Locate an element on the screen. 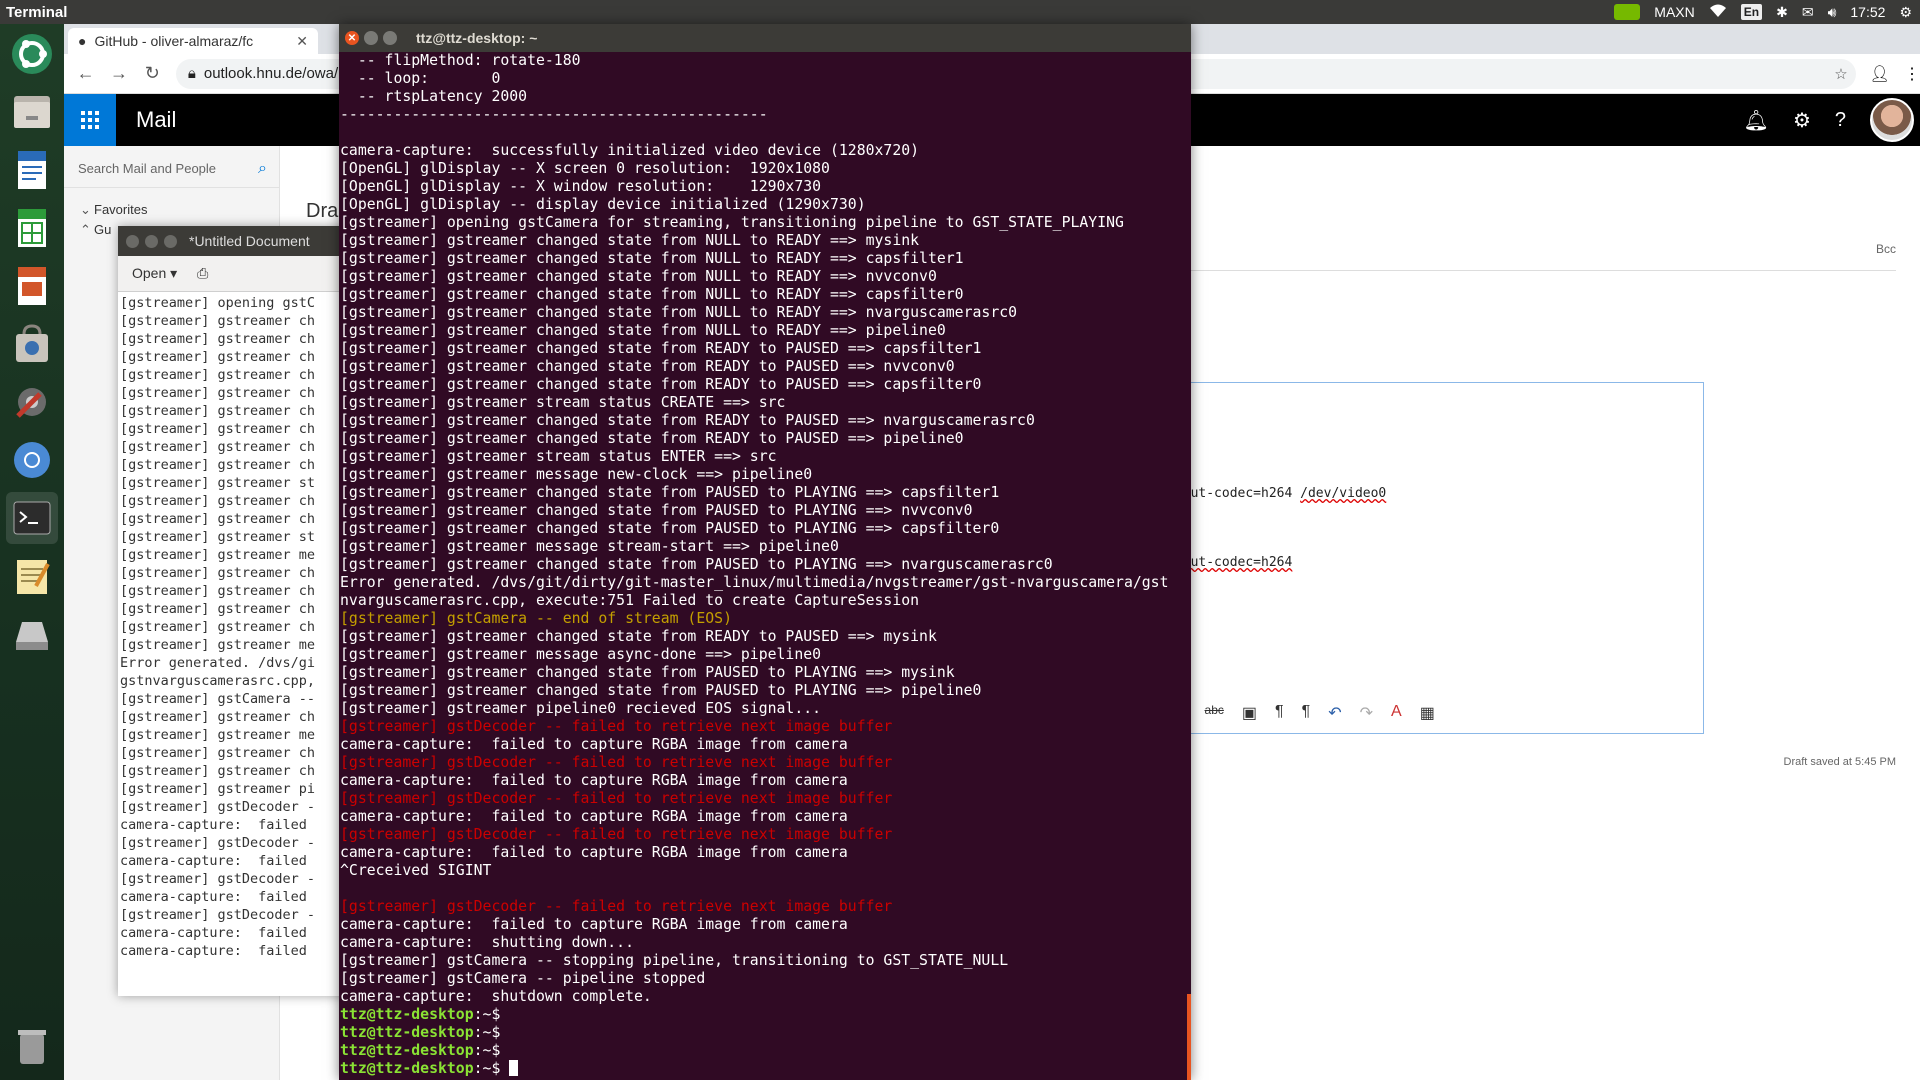 The image size is (1920, 1080). open-button: Open ▾ is located at coordinates (154, 273).